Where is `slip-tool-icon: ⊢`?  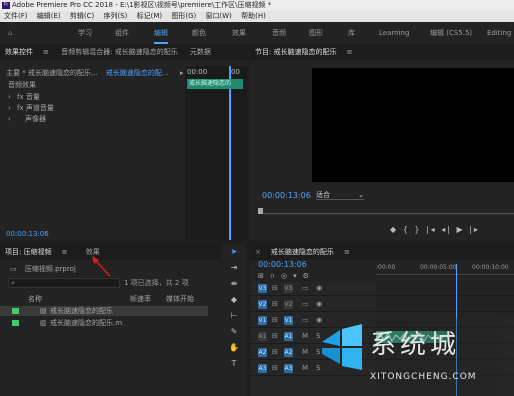 slip-tool-icon: ⊢ is located at coordinates (234, 316).